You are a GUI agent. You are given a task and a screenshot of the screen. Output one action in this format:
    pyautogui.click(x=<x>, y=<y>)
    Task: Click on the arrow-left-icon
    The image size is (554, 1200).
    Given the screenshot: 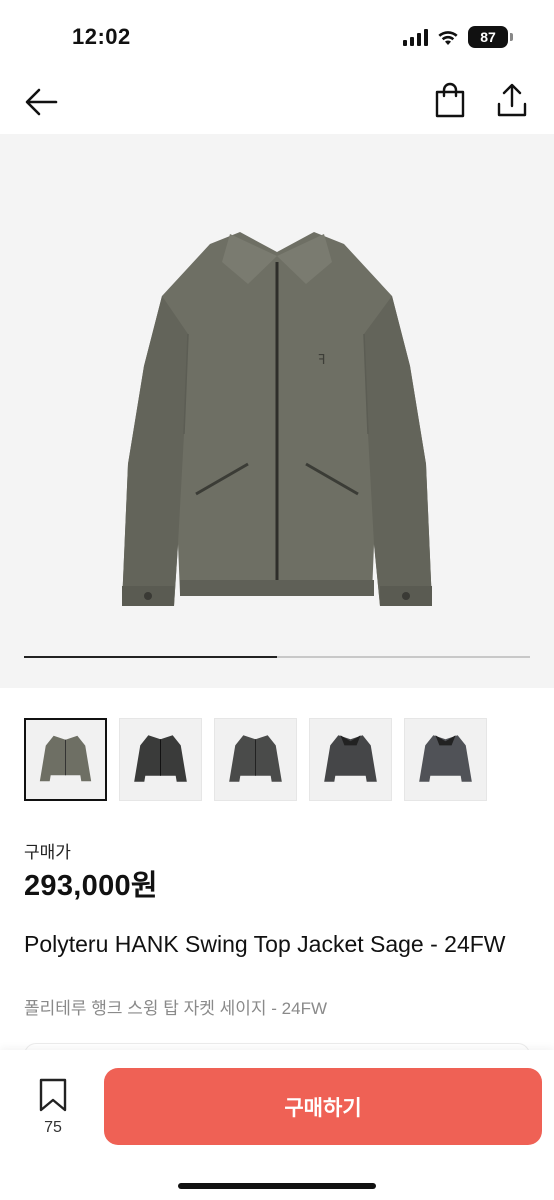 What is the action you would take?
    pyautogui.click(x=42, y=102)
    